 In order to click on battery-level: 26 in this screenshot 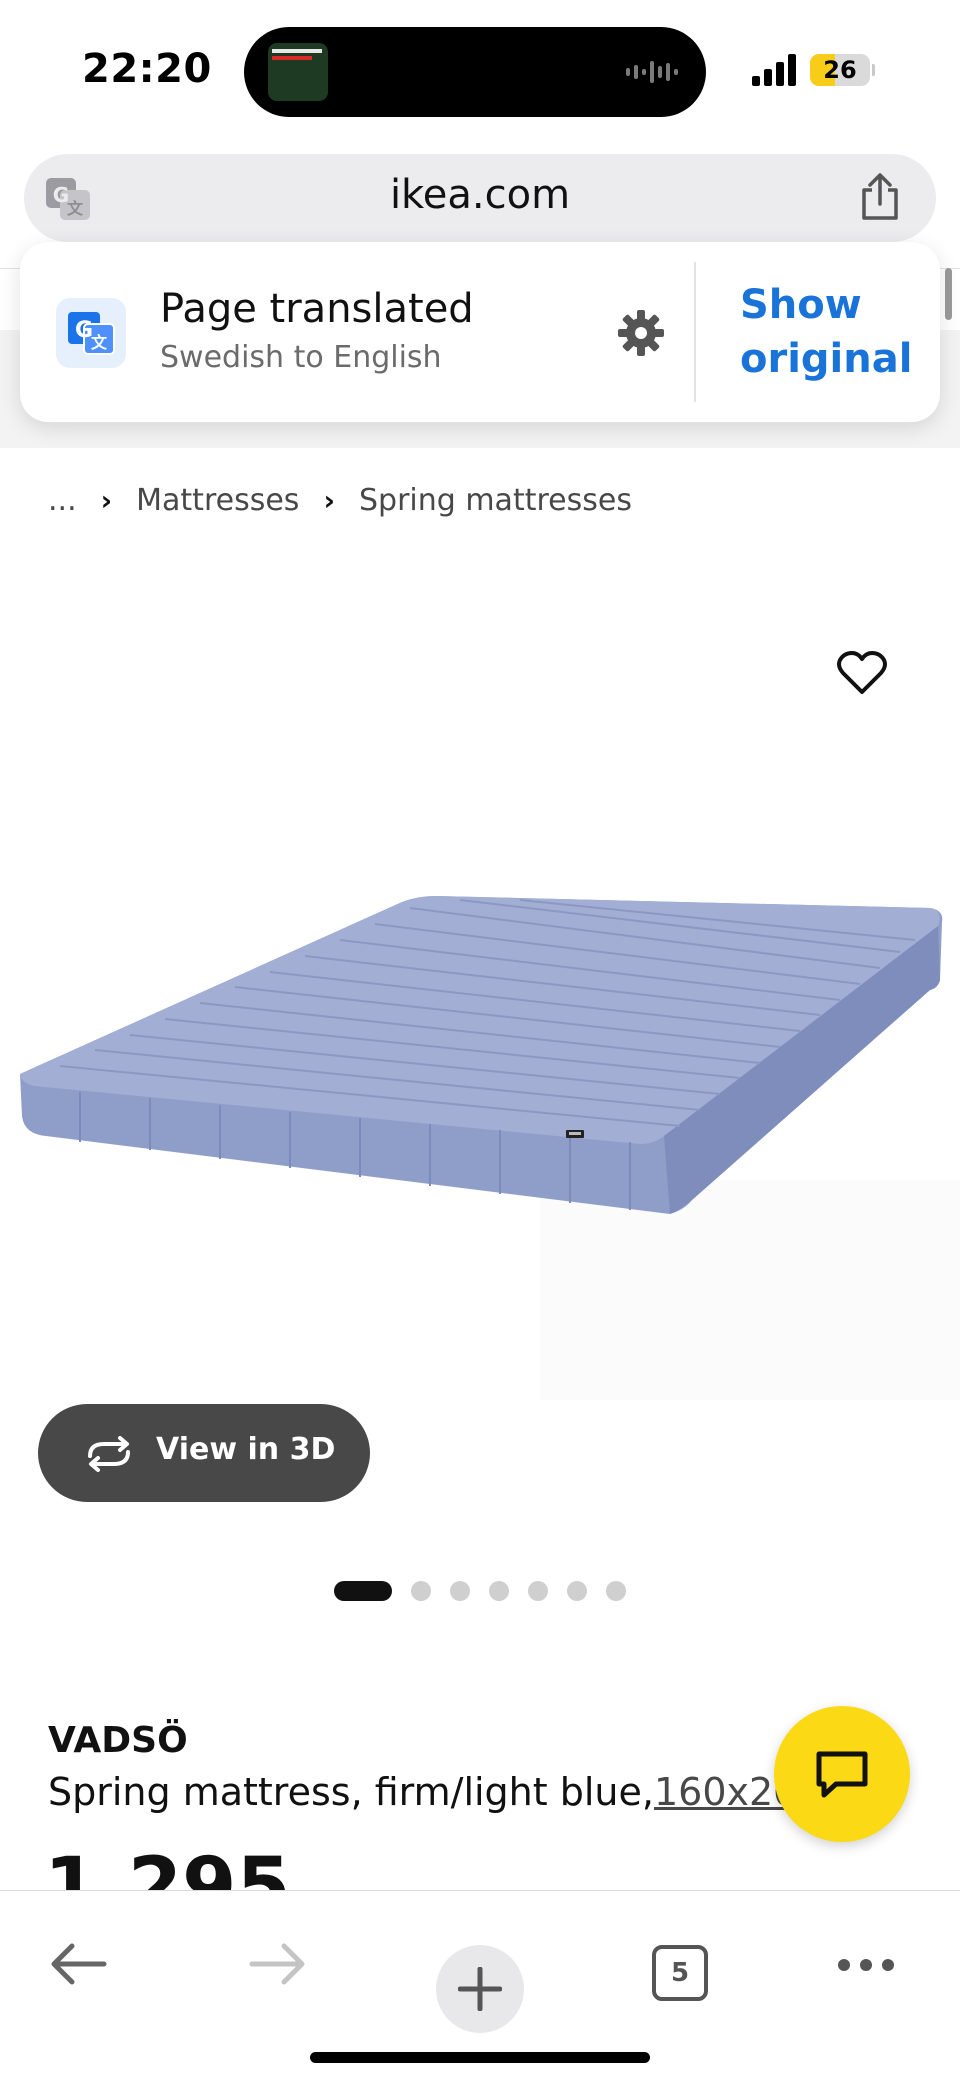, I will do `click(840, 70)`.